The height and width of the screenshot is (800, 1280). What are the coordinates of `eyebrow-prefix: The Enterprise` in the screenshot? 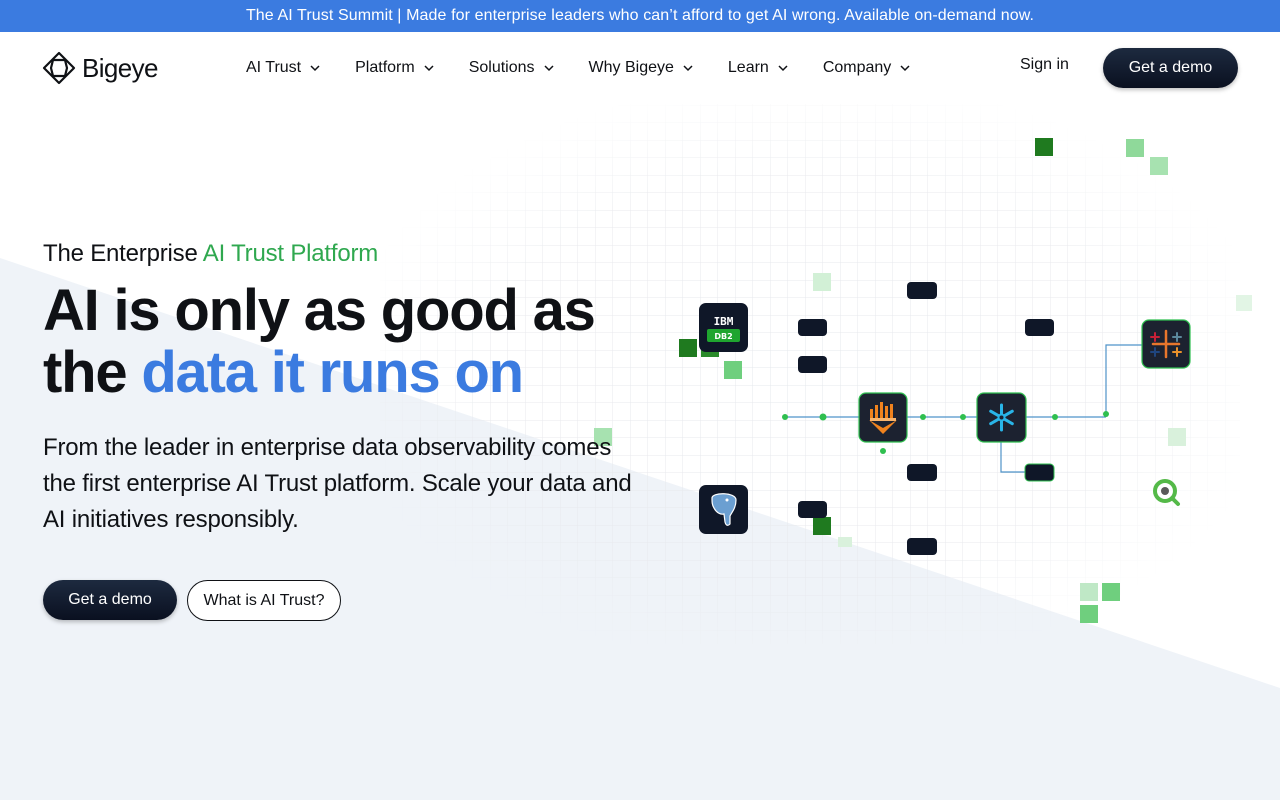 It's located at (123, 253).